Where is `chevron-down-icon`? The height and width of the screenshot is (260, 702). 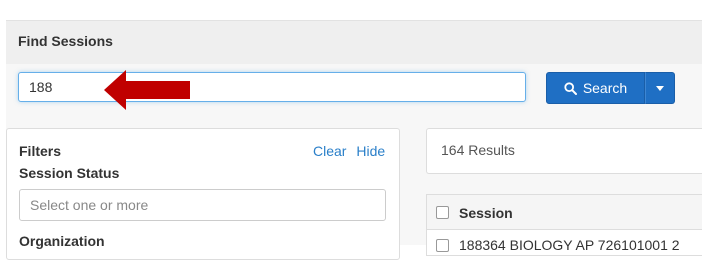 chevron-down-icon is located at coordinates (660, 88).